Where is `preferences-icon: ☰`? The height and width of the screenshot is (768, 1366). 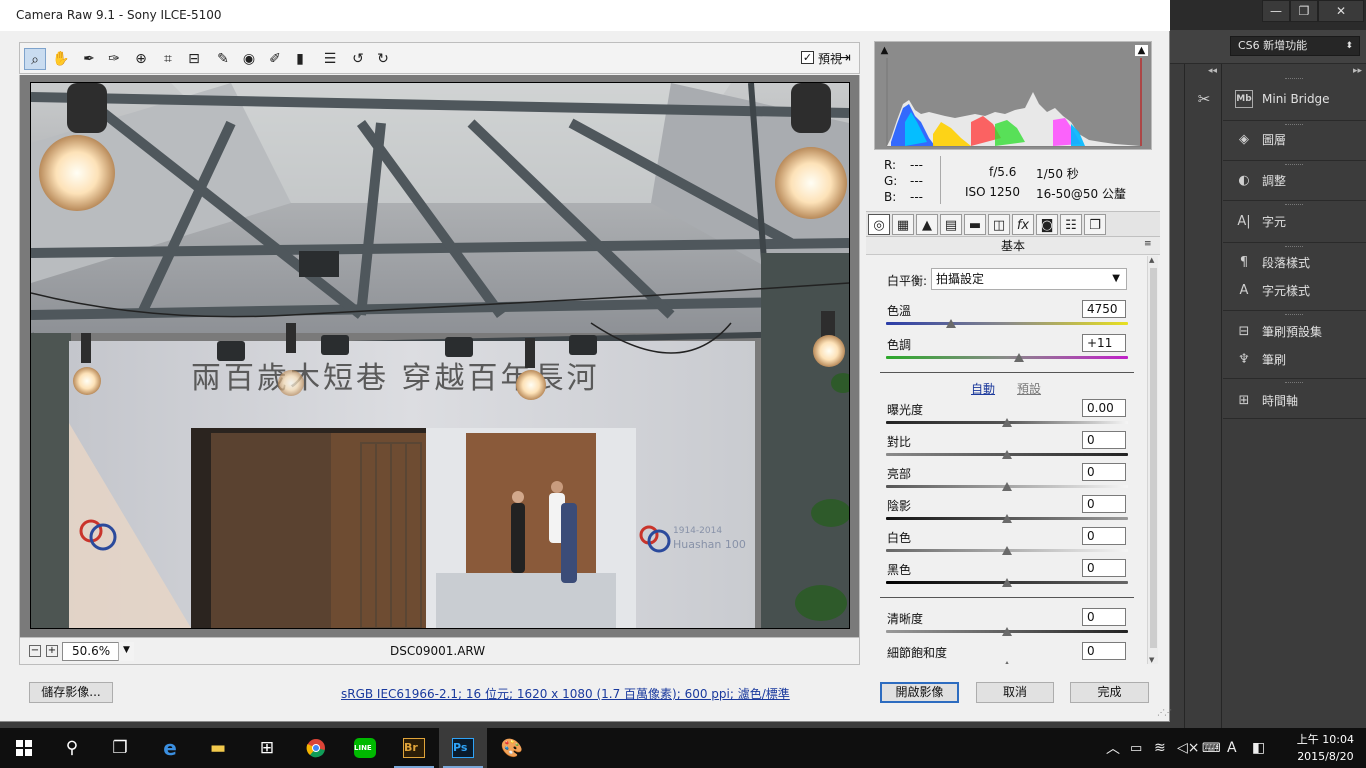
preferences-icon: ☰ is located at coordinates (330, 59).